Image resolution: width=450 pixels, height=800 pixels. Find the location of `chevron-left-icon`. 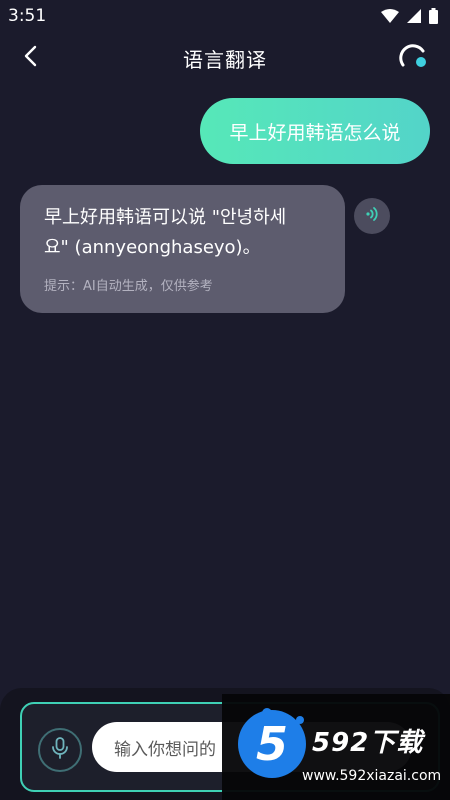

chevron-left-icon is located at coordinates (30, 58).